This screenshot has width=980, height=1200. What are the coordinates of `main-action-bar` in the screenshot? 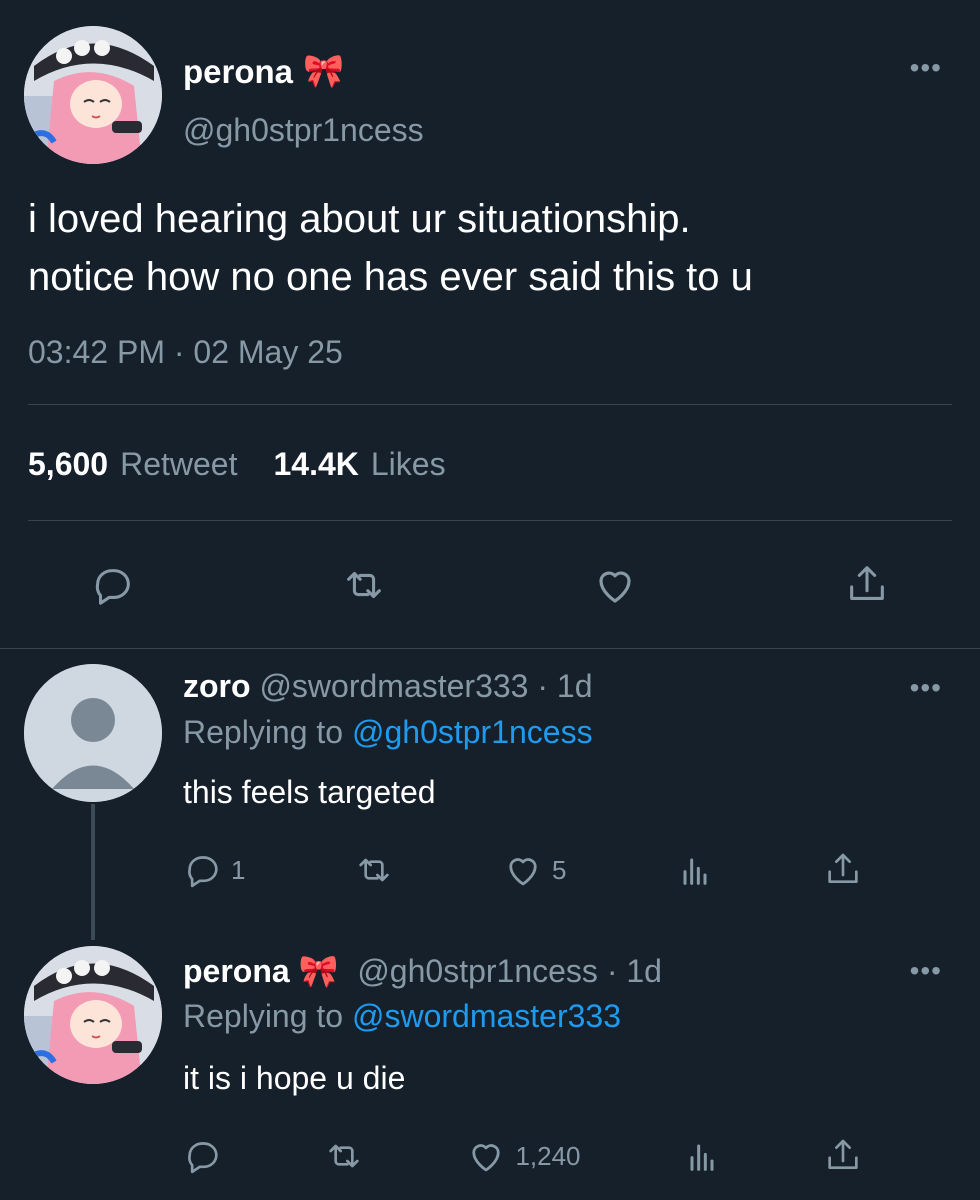 It's located at (490, 585).